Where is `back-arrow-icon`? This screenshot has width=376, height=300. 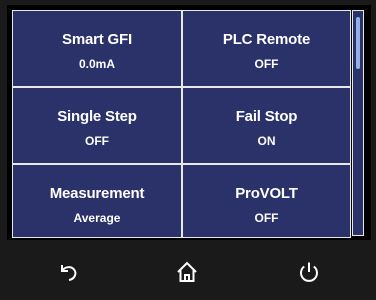 back-arrow-icon is located at coordinates (69, 273).